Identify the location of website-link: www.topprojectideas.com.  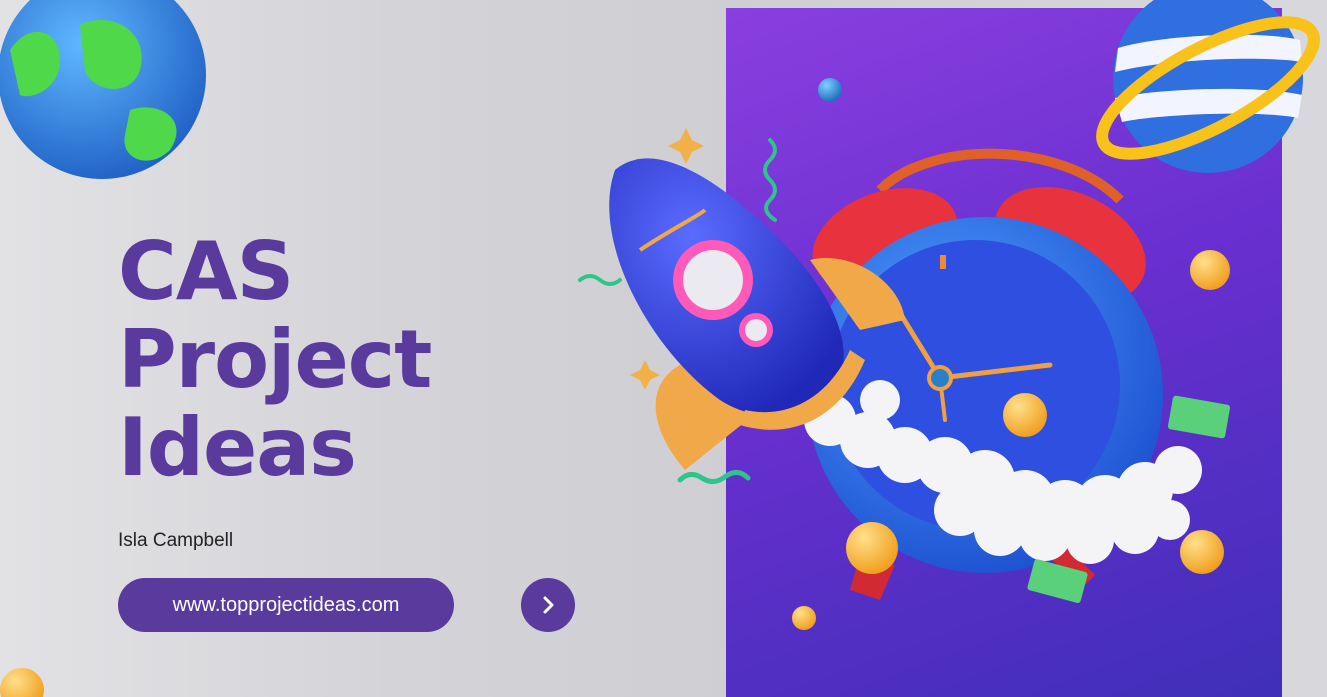
(286, 605).